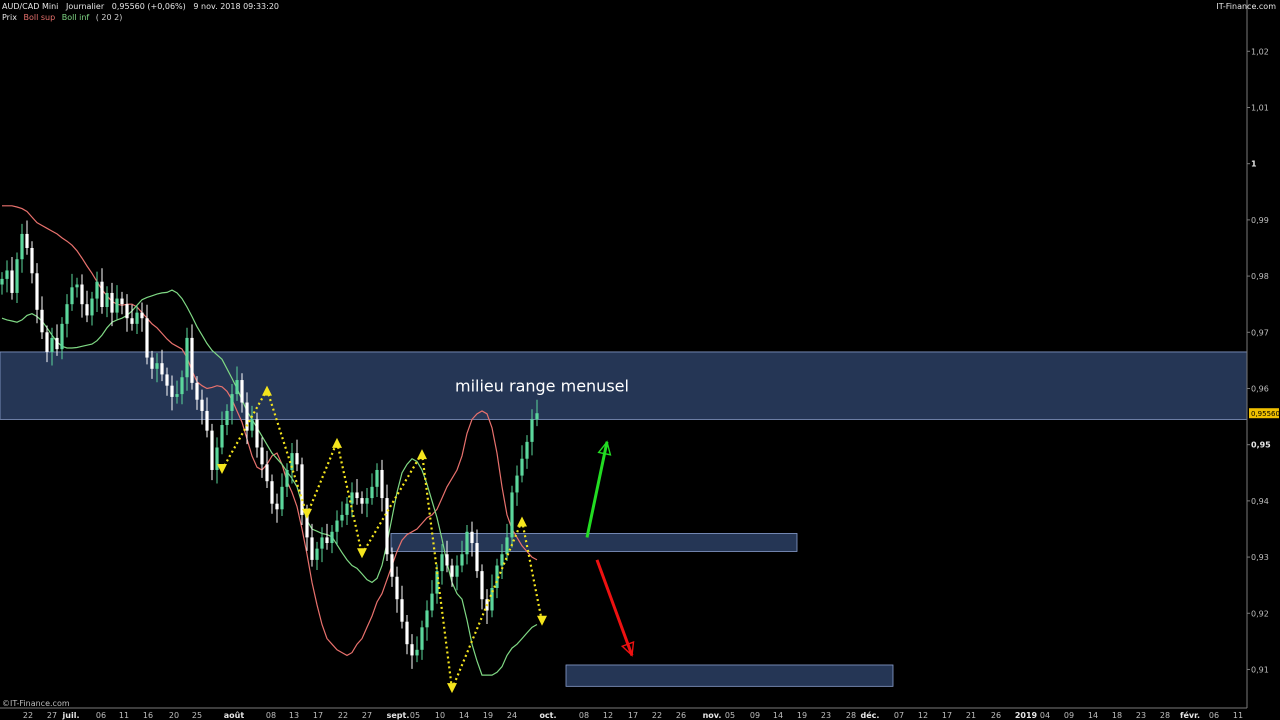 This screenshot has width=1280, height=720. Describe the element at coordinates (1045, 715) in the screenshot. I see `x-tick-label: 04` at that location.